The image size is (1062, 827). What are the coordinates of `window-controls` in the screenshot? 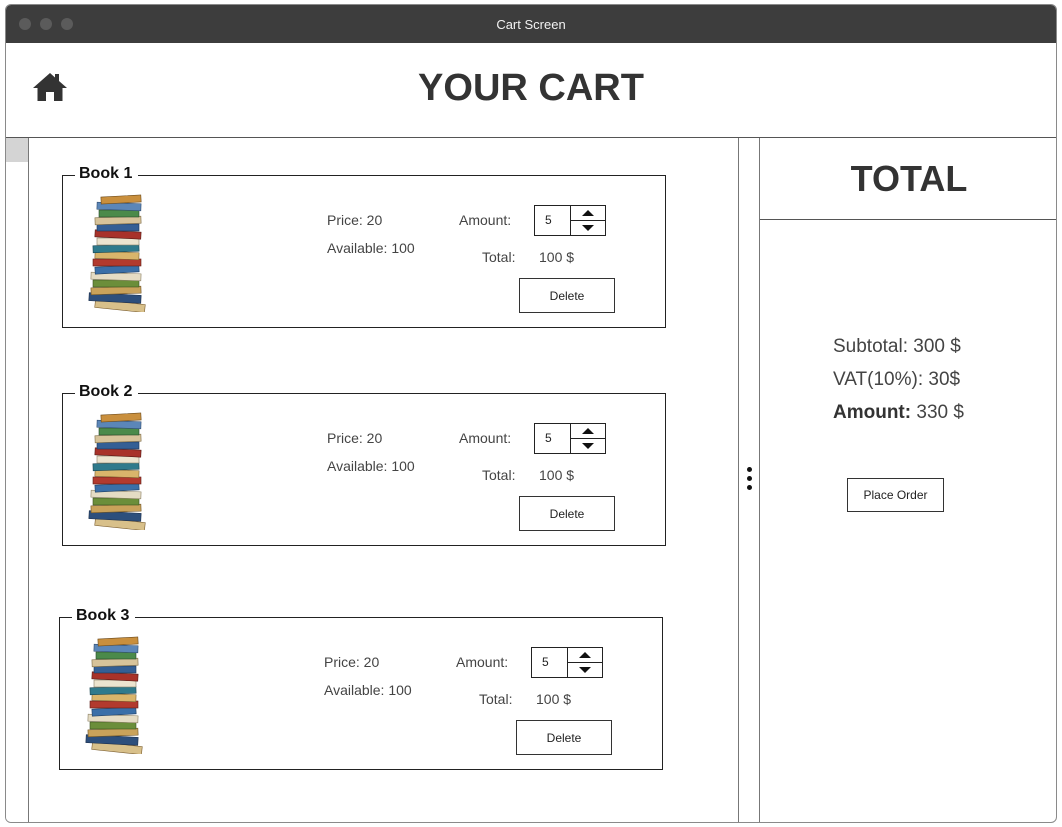 It's located at (46, 24).